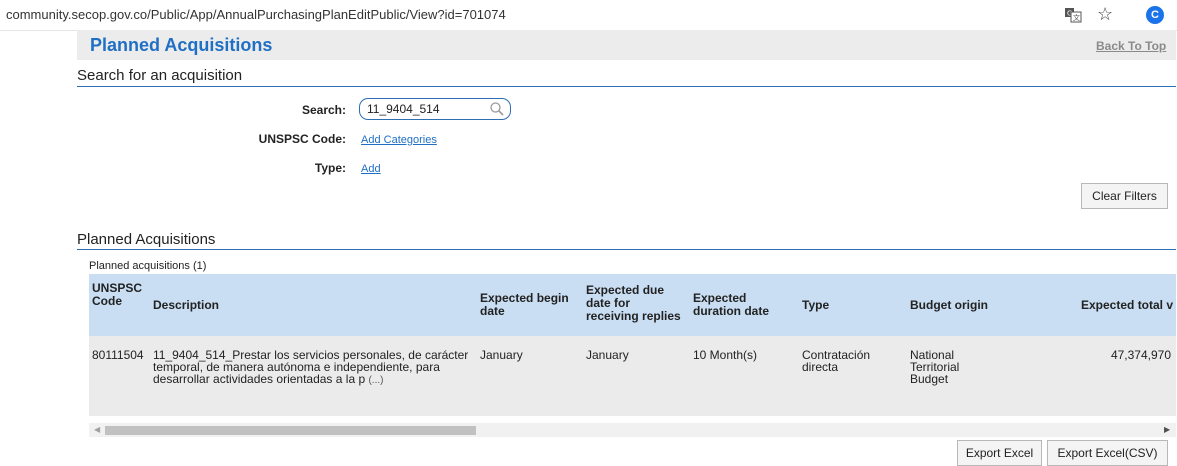  I want to click on column-header-description: Description, so click(186, 305).